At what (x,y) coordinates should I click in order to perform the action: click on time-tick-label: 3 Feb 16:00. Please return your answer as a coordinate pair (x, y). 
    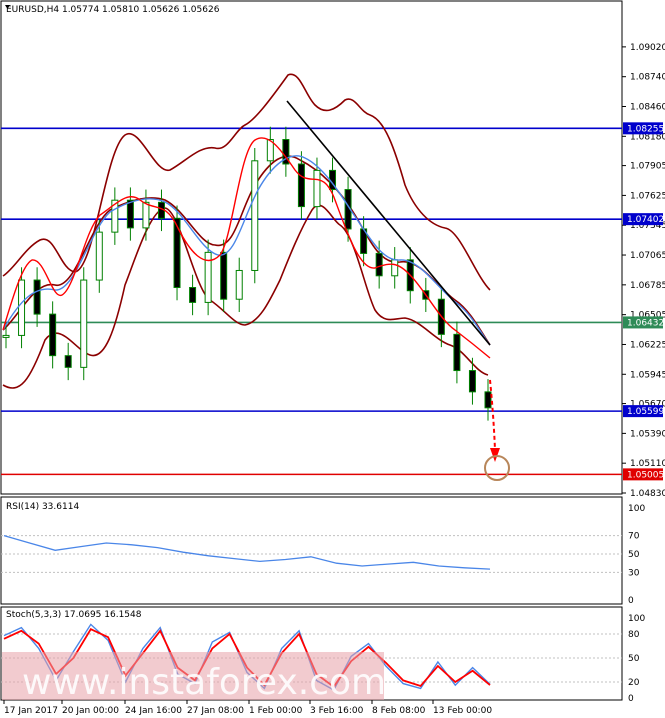
    Looking at the image, I should click on (337, 711).